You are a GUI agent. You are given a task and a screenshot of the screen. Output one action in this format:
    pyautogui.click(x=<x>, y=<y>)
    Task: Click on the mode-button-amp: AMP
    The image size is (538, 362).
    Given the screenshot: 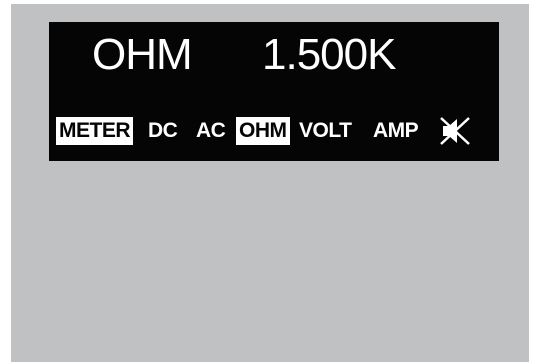 What is the action you would take?
    pyautogui.click(x=396, y=131)
    